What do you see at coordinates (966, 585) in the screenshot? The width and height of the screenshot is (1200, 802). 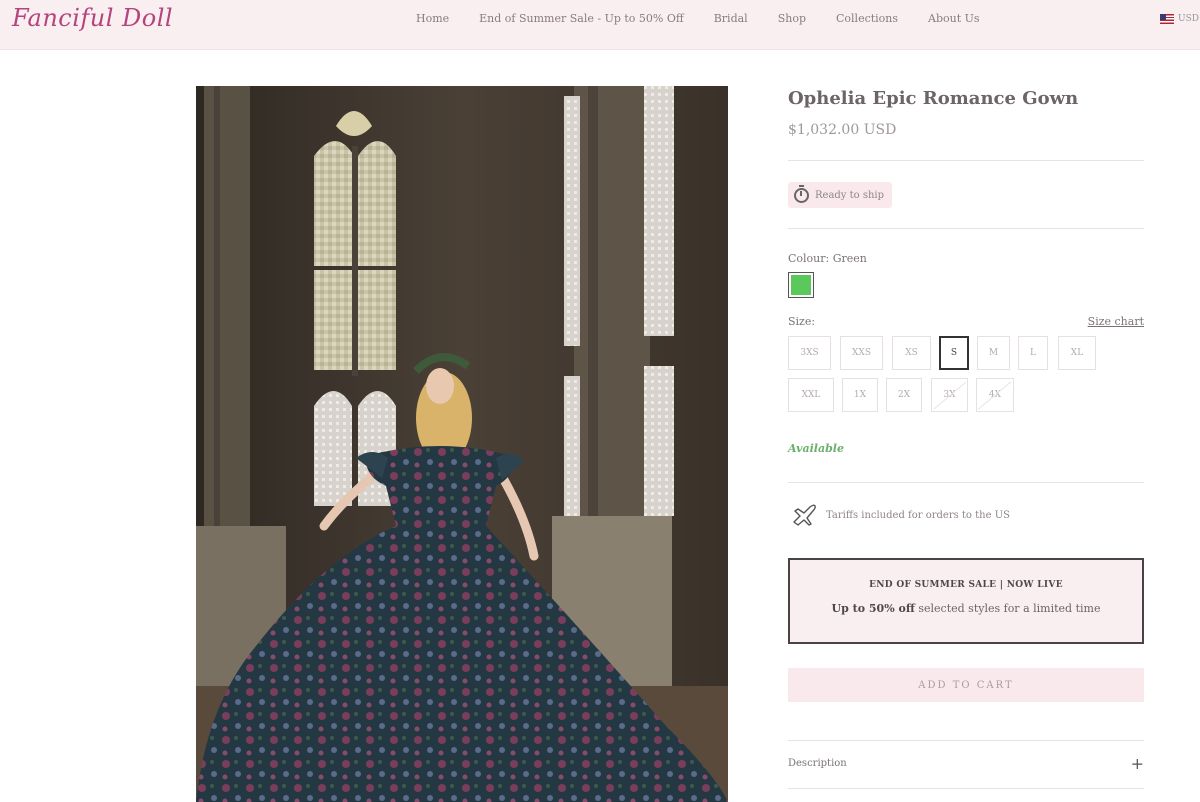 I see `promo-title: END OF SUMMER SALE | NOW LIVE` at bounding box center [966, 585].